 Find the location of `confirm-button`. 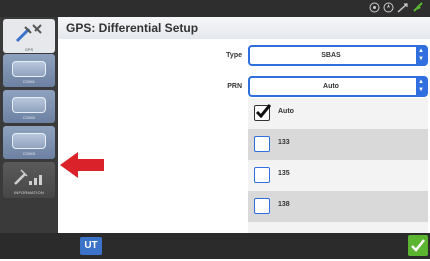

confirm-button is located at coordinates (418, 245).